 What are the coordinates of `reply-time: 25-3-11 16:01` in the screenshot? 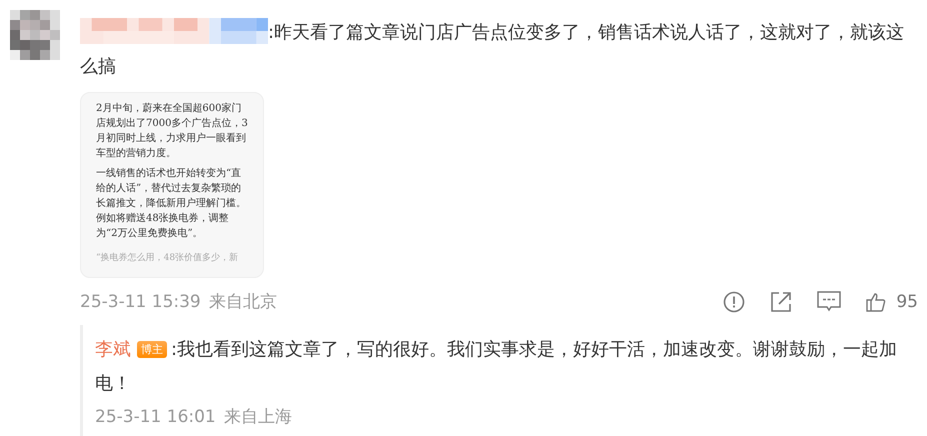 It's located at (155, 416).